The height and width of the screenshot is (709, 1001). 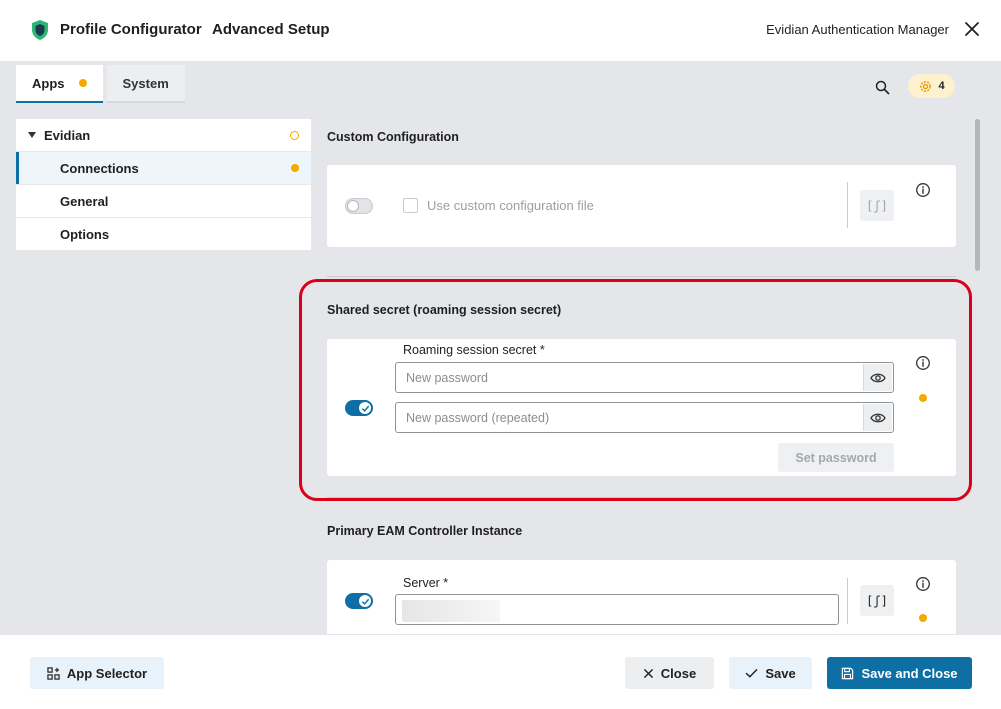 What do you see at coordinates (53, 673) in the screenshot?
I see `apps-grid-icon` at bounding box center [53, 673].